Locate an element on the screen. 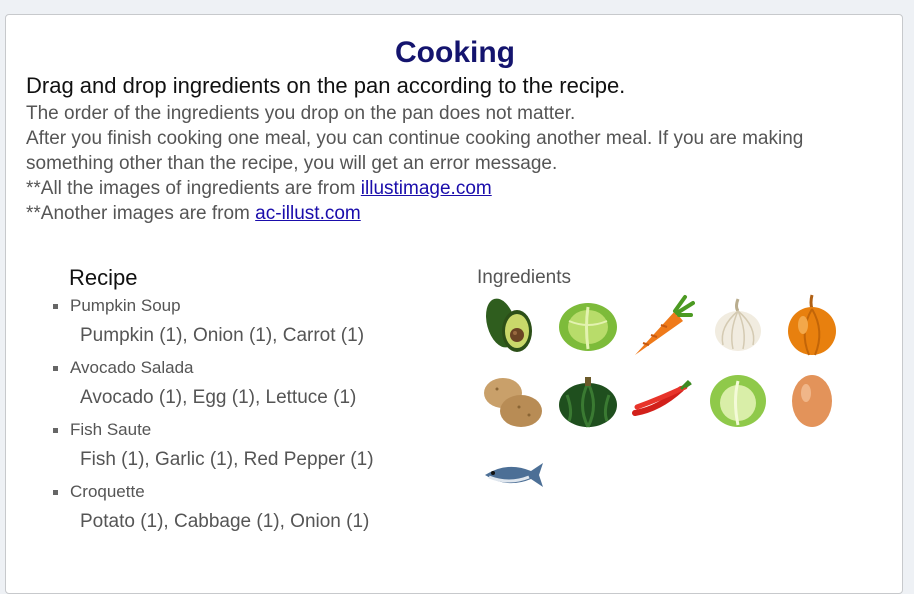  illustimage-link: illustimage.com is located at coordinates (426, 188).